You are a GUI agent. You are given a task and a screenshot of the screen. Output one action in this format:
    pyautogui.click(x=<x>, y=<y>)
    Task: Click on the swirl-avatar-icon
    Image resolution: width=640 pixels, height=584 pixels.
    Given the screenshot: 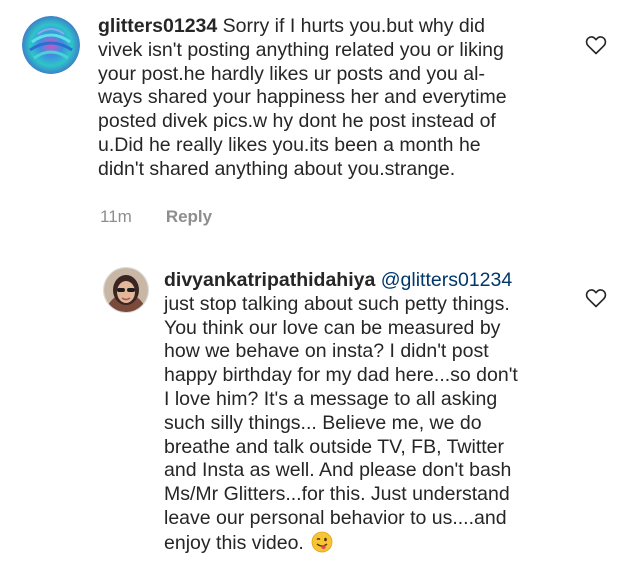 What is the action you would take?
    pyautogui.click(x=51, y=45)
    